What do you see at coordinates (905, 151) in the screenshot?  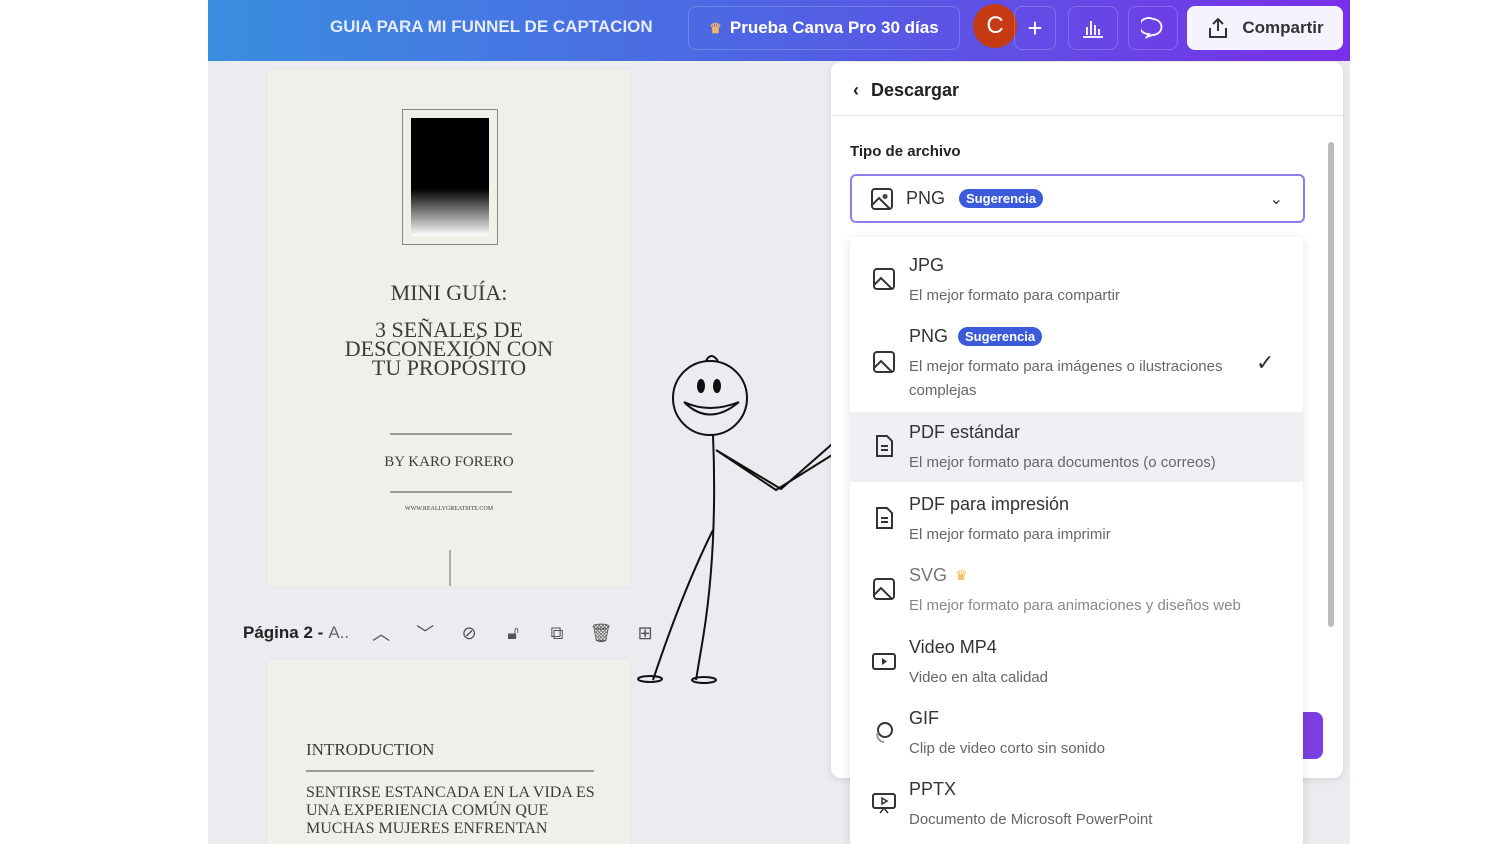 I see `file-type-label: Tipo de archivo` at bounding box center [905, 151].